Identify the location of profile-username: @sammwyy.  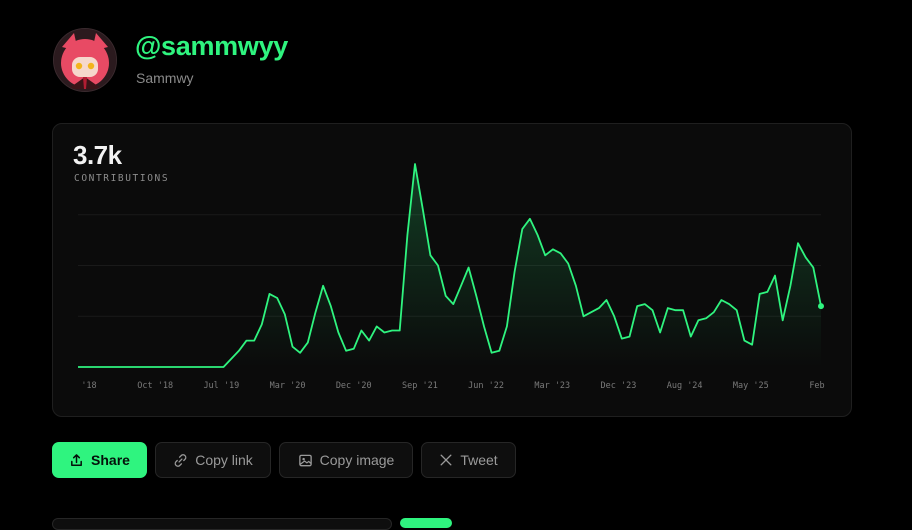
(212, 46).